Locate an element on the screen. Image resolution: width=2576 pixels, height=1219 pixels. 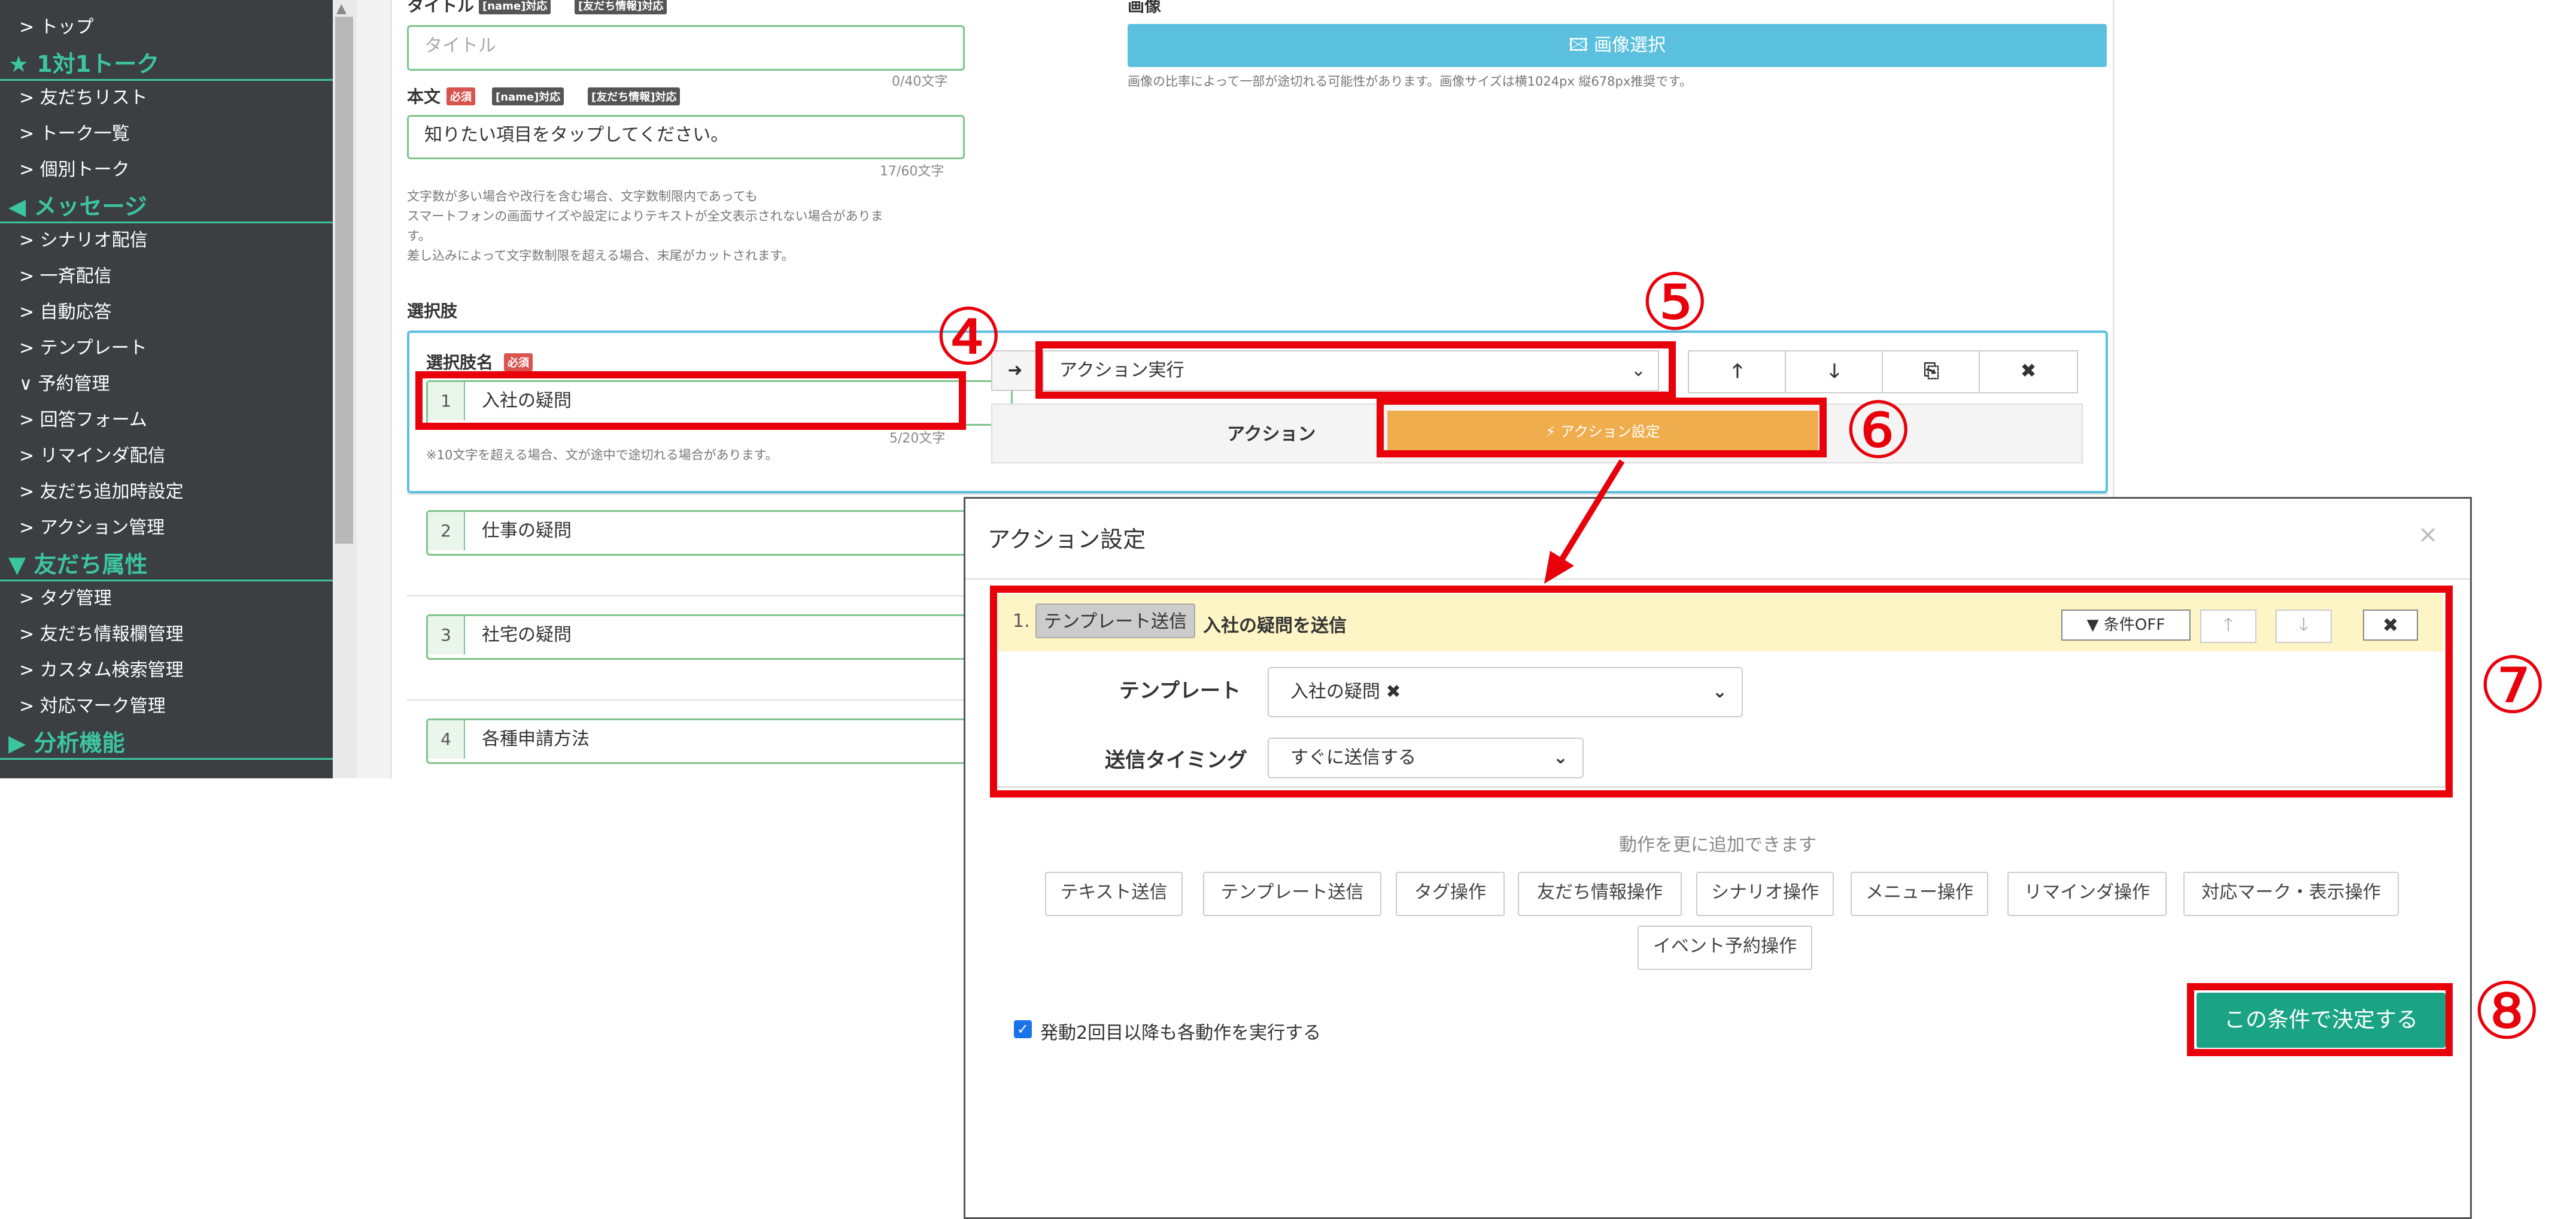
annotation-number-8: ⑧ is located at coordinates (2507, 1011).